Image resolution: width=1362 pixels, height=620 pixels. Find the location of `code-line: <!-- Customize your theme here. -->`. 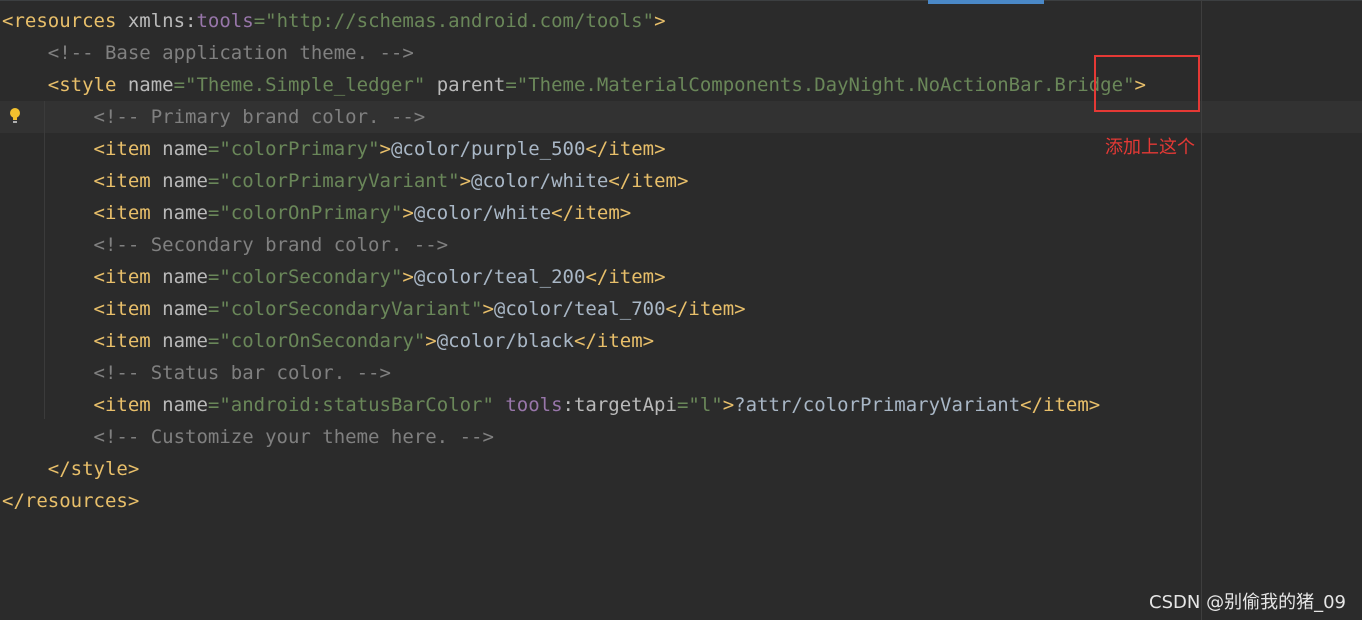

code-line: <!-- Customize your theme here. --> is located at coordinates (248, 437).